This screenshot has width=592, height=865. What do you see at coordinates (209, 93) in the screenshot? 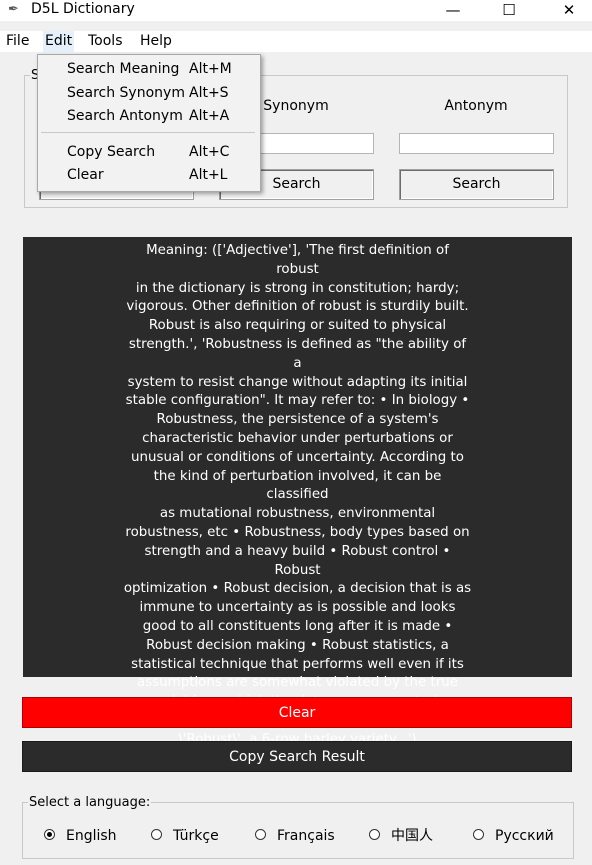
I see `menu-item-shortcut: Alt+S` at bounding box center [209, 93].